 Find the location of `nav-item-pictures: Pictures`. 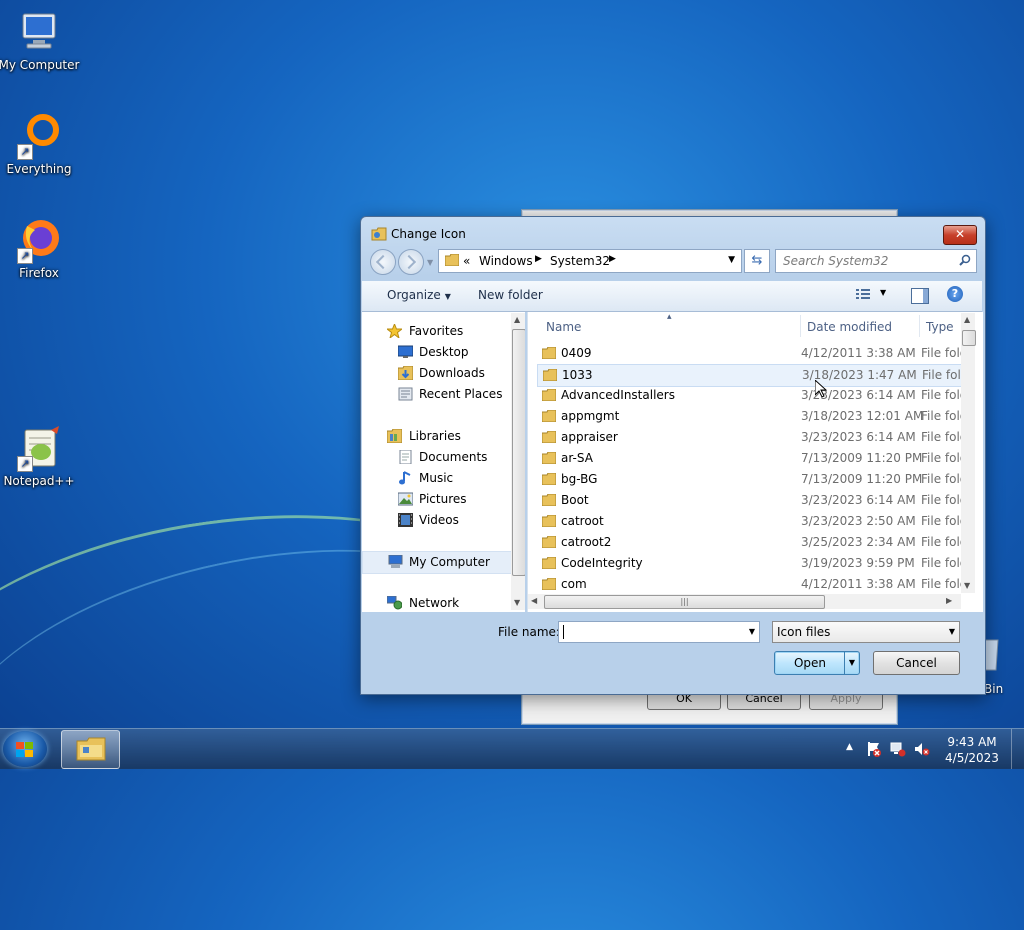

nav-item-pictures: Pictures is located at coordinates (436, 499).